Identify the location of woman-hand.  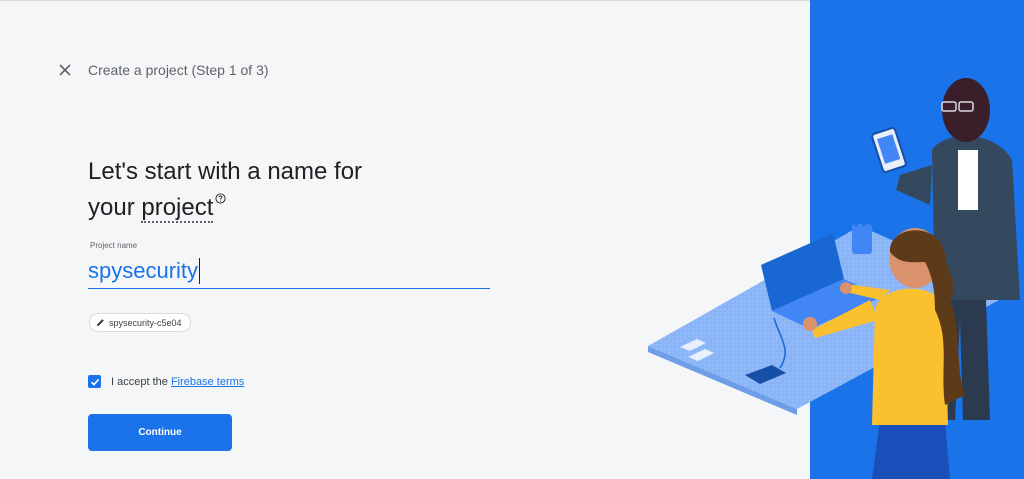
(810, 324).